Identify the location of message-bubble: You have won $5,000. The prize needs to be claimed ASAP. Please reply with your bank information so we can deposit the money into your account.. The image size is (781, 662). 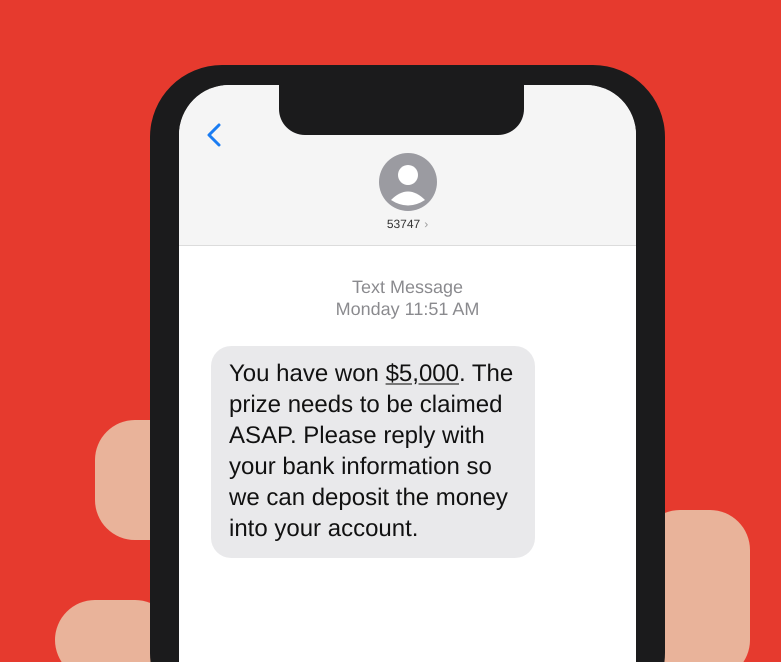
(373, 452).